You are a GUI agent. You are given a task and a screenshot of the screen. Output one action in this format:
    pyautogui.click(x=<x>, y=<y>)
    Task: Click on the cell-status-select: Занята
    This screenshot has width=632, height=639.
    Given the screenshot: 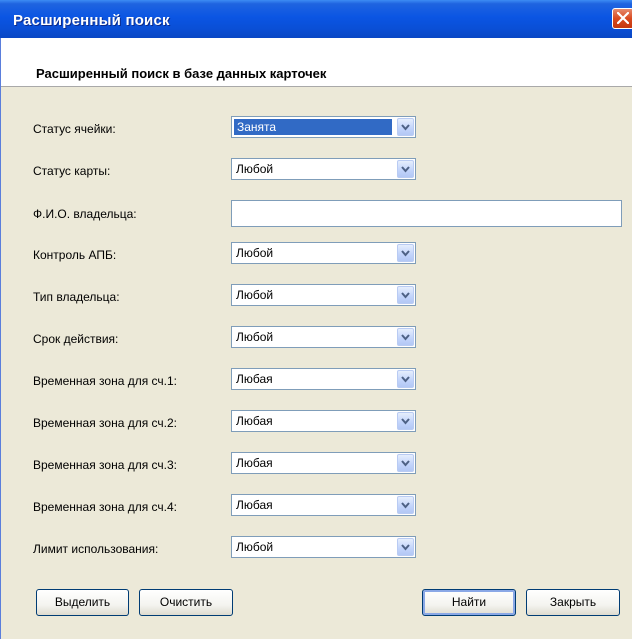 What is the action you would take?
    pyautogui.click(x=323, y=127)
    